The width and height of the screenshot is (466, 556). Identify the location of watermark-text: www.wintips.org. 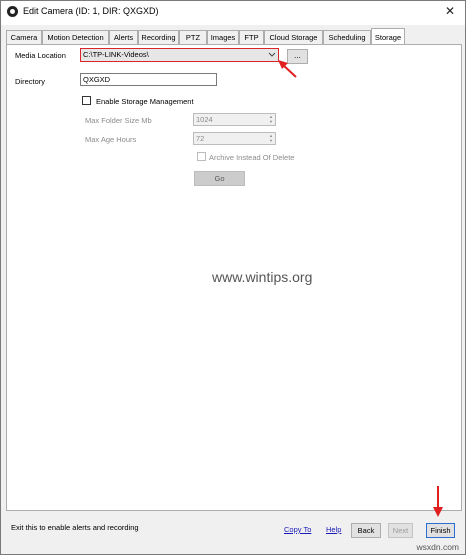
(262, 277).